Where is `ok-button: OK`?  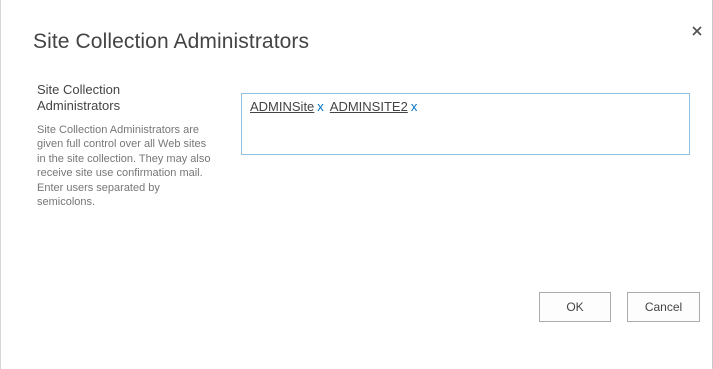 ok-button: OK is located at coordinates (575, 307).